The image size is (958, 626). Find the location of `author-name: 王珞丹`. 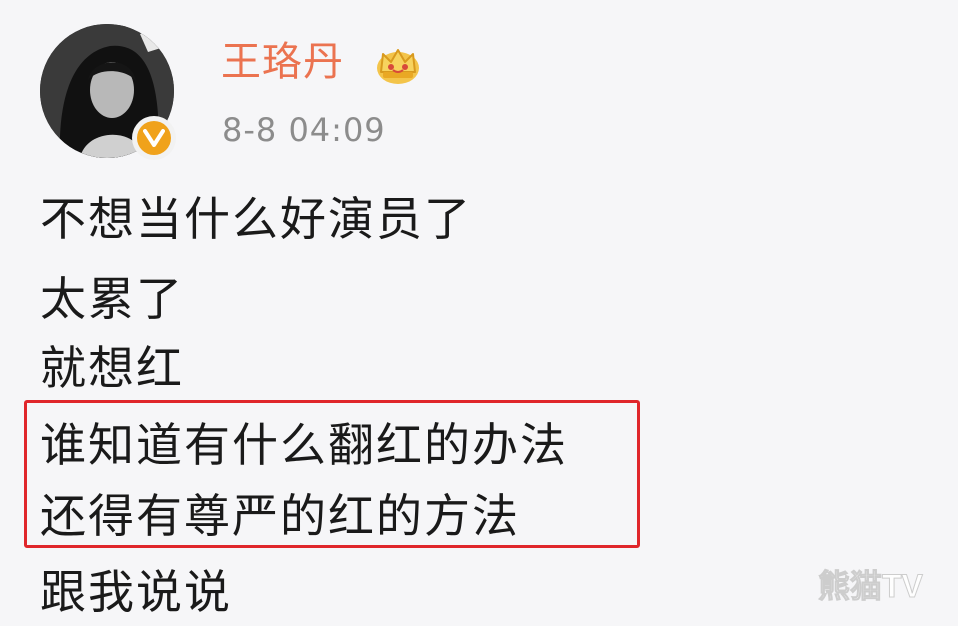

author-name: 王珞丹 is located at coordinates (282, 62).